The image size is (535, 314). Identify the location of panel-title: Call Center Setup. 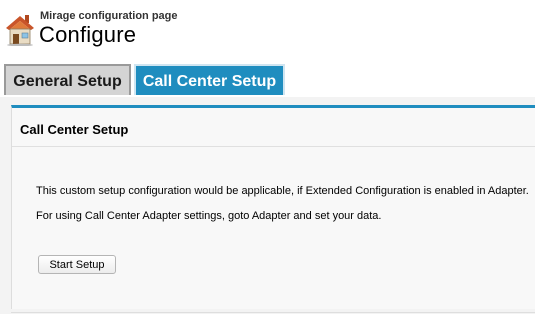
(74, 129).